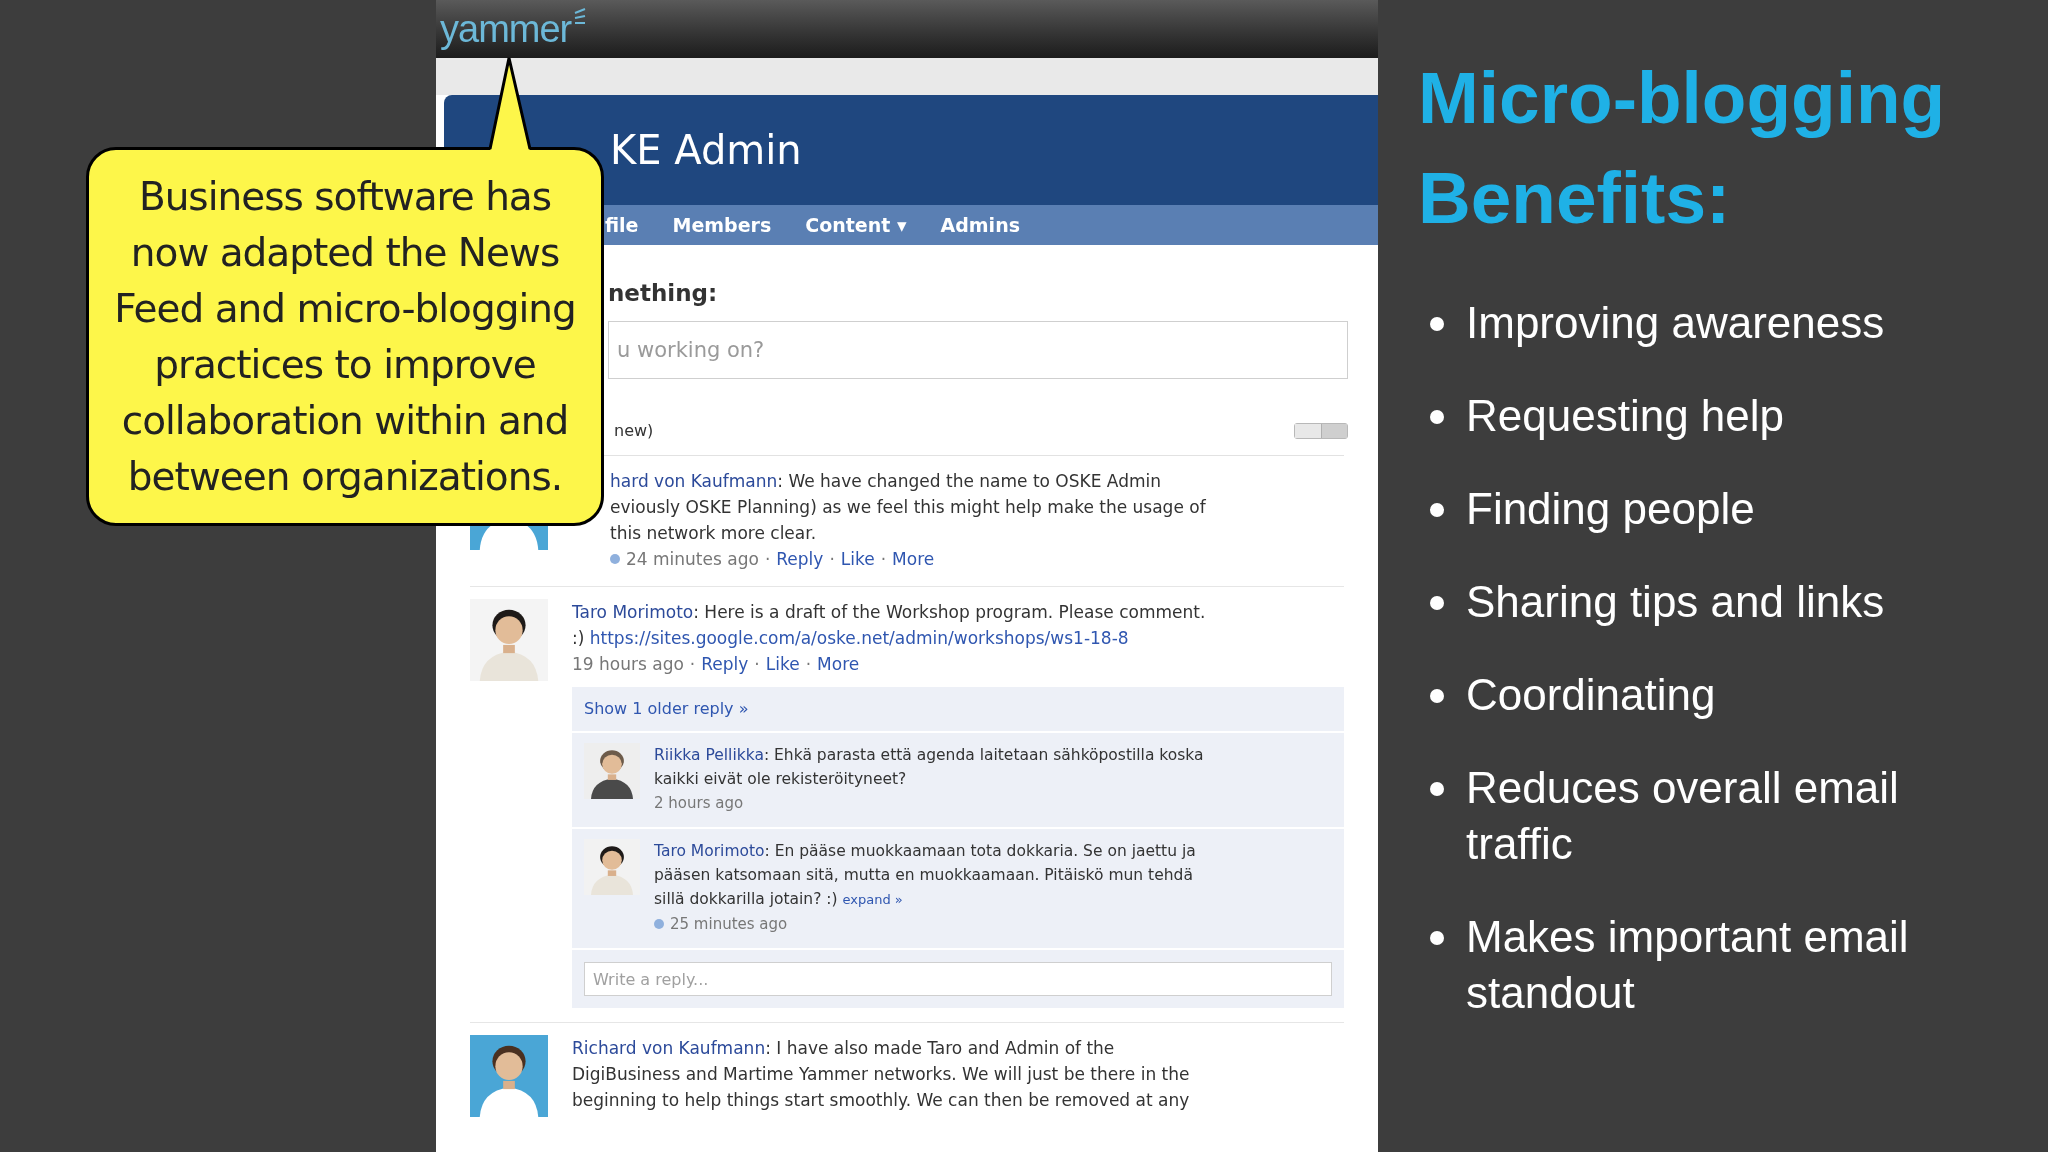 The image size is (2048, 1152). Describe the element at coordinates (1611, 509) in the screenshot. I see `bullet-text: Finding people` at that location.